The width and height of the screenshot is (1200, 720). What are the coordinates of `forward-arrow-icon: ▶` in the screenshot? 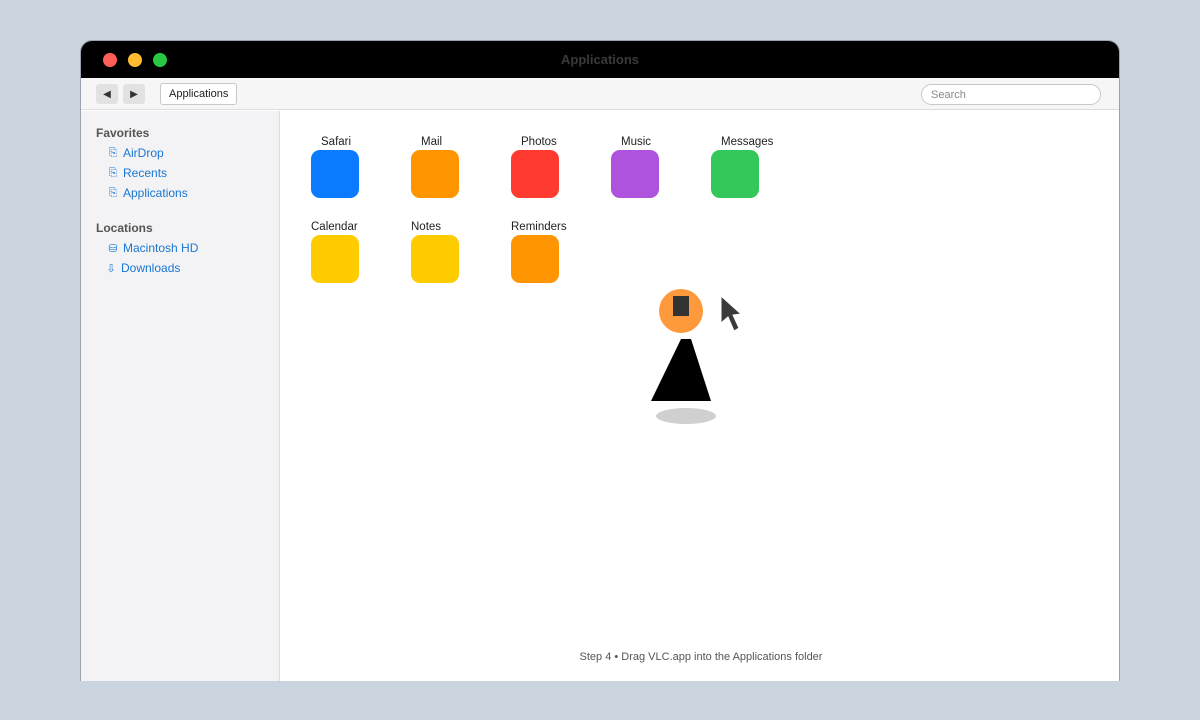 It's located at (134, 94).